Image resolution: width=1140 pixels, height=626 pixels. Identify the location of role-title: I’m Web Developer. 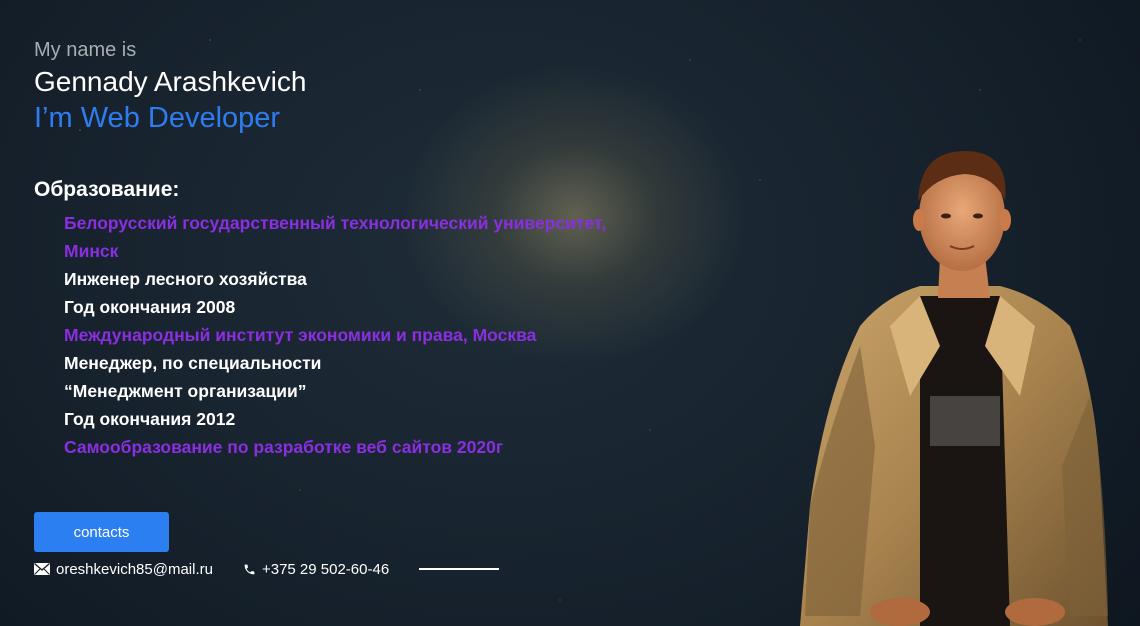
(157, 118).